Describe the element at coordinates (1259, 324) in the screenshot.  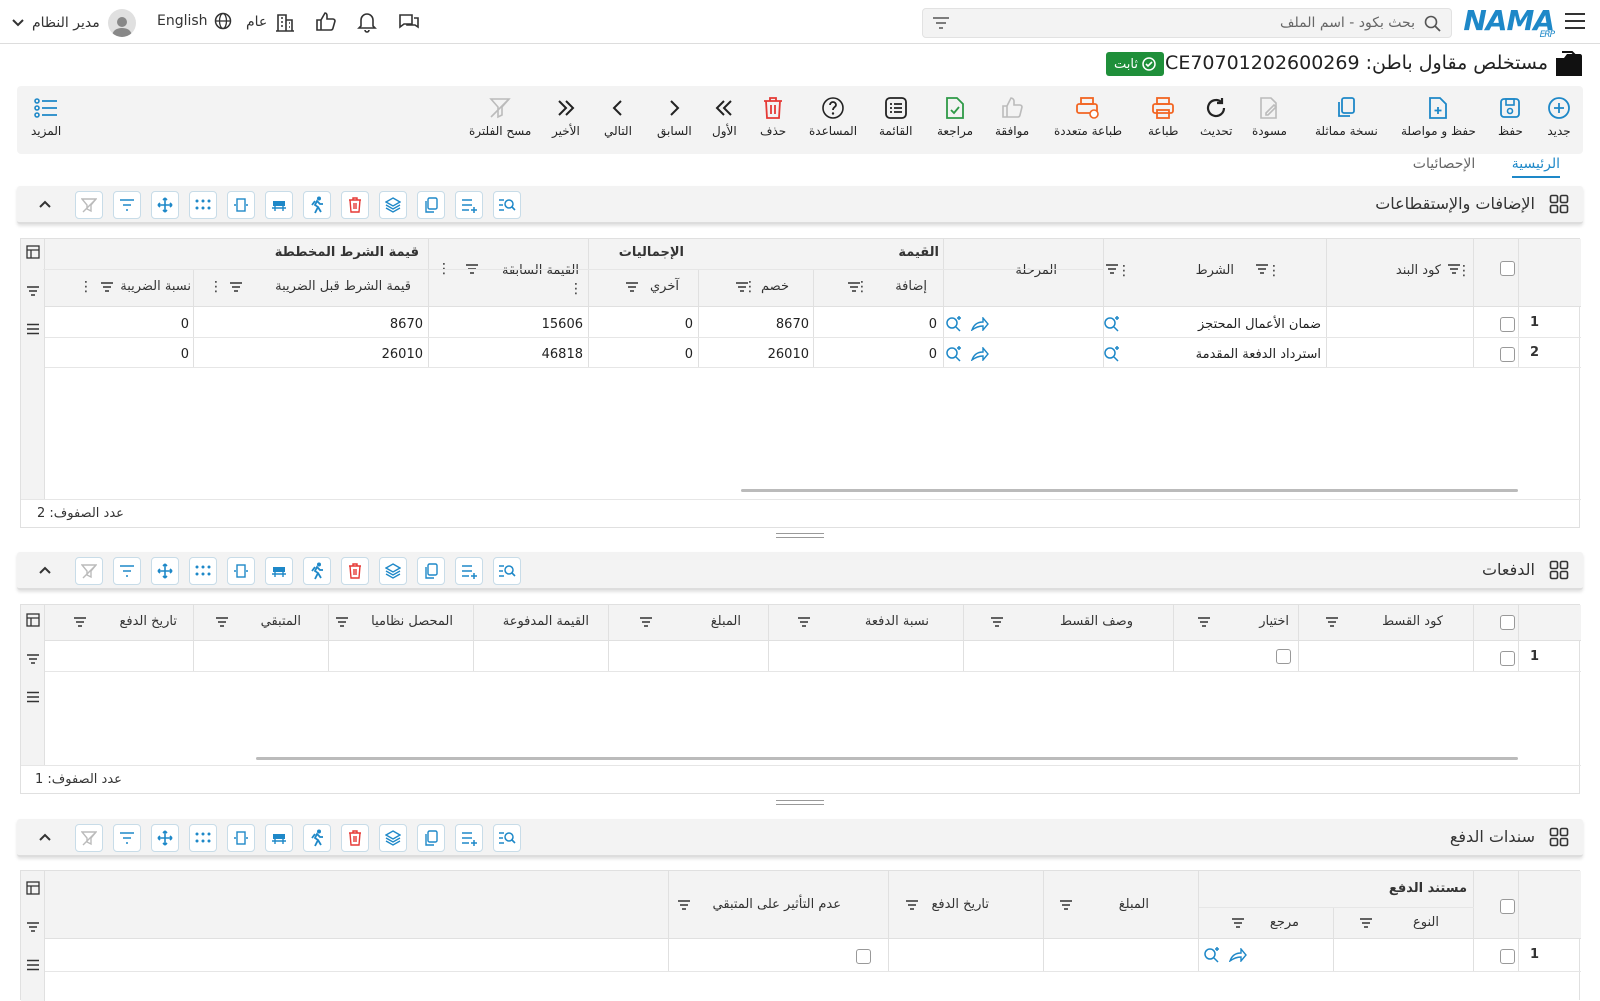
I see `cell-condition: ضمان الأعمال المحتجز` at that location.